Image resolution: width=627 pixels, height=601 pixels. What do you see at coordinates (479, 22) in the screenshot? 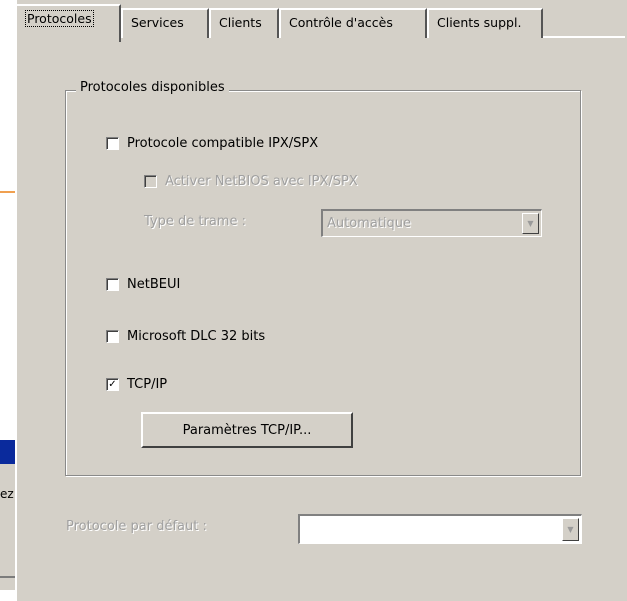
I see `tab-label: Clients suppl.` at bounding box center [479, 22].